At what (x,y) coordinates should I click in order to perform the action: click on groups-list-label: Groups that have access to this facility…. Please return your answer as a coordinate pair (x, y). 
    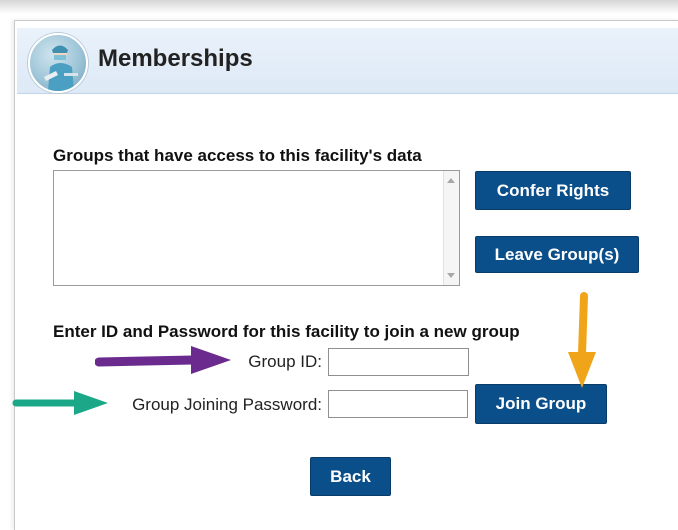
    Looking at the image, I should click on (237, 155).